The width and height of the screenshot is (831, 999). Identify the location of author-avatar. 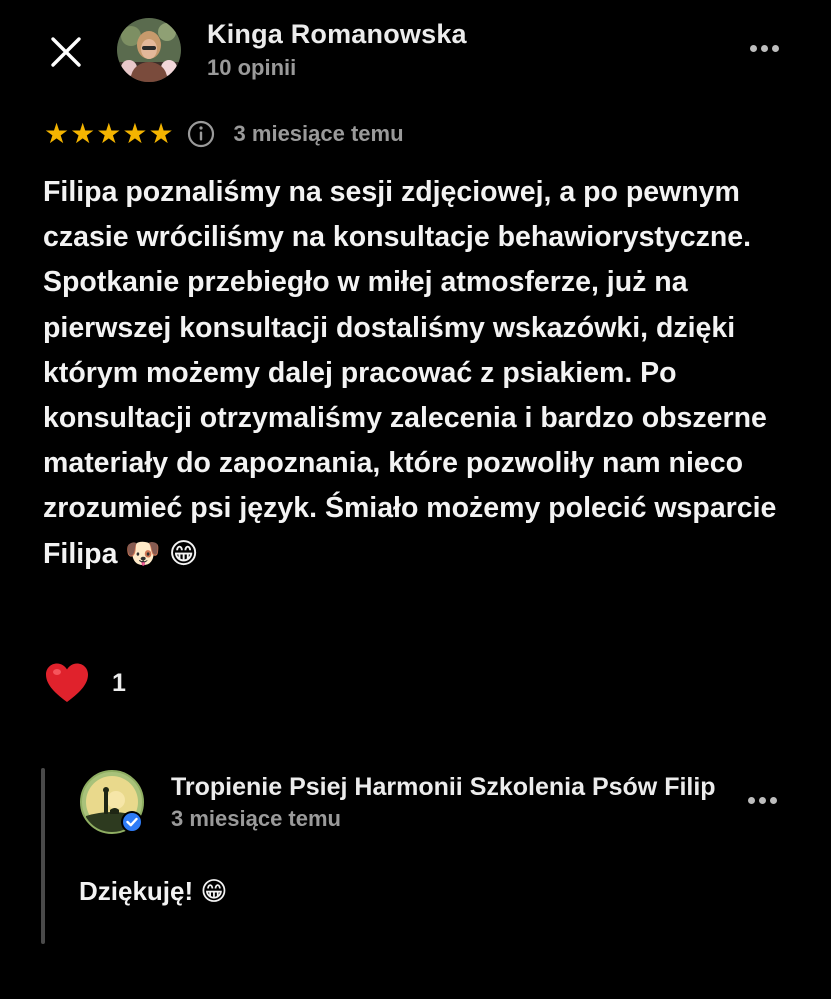
(149, 50).